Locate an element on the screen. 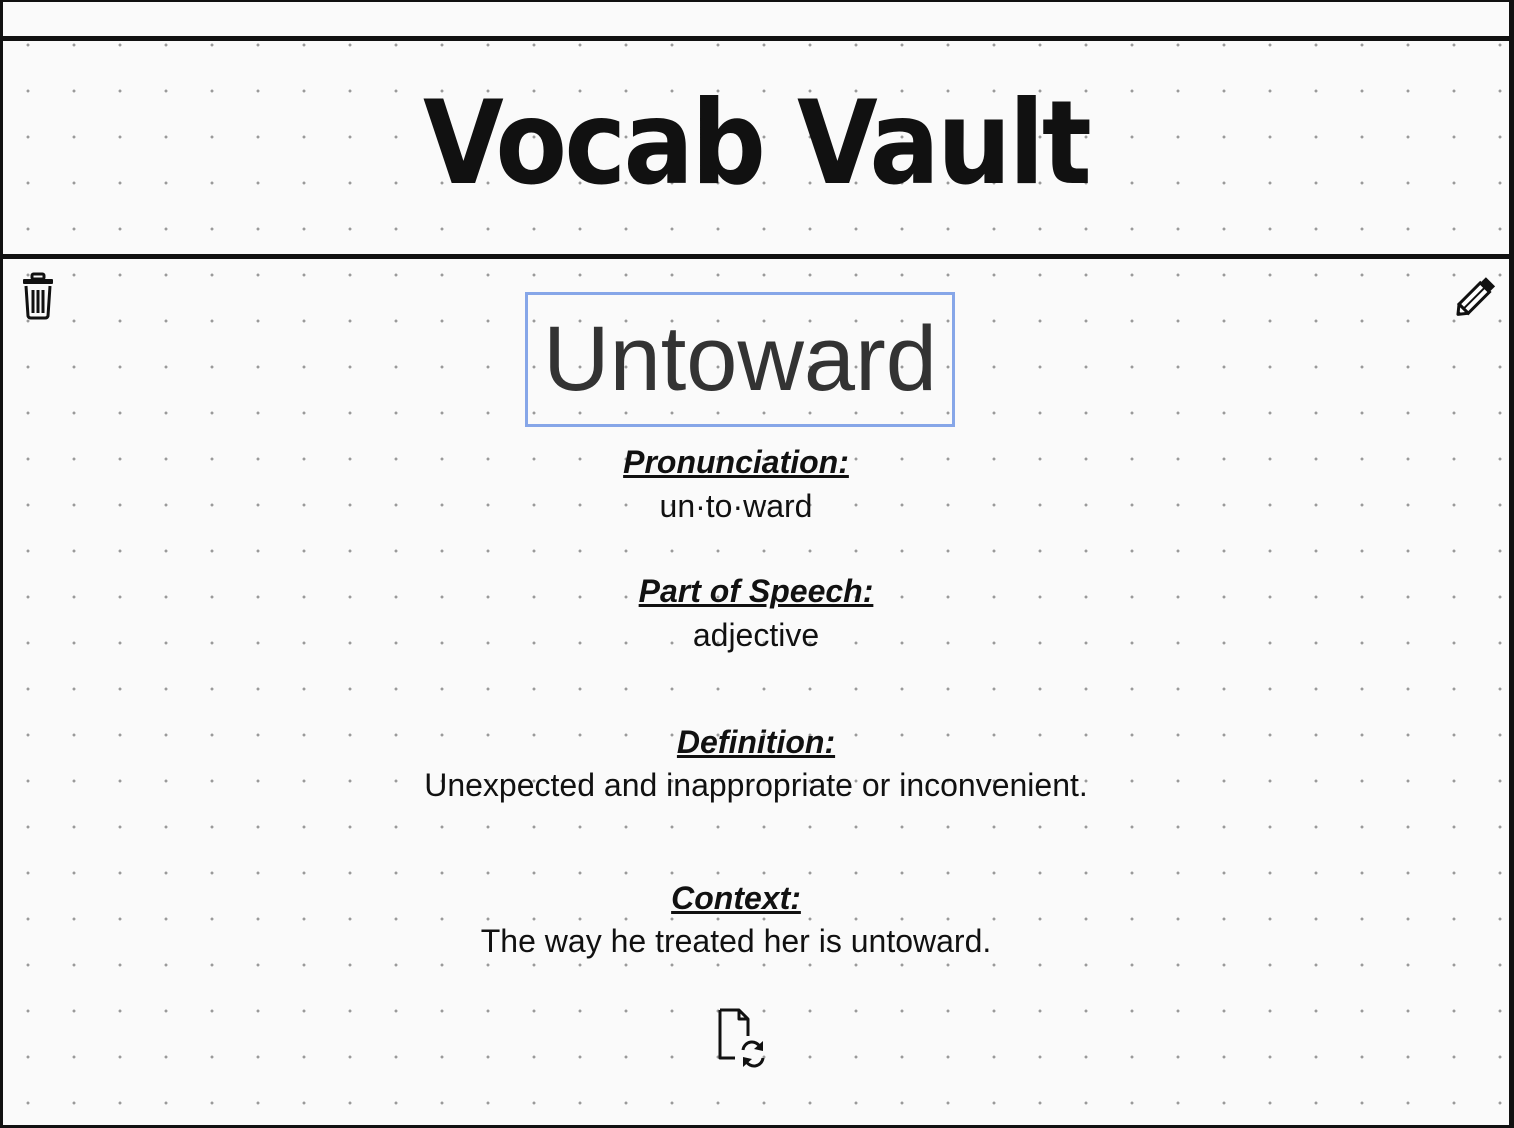 The image size is (1514, 1128). pencil-icon is located at coordinates (1476, 296).